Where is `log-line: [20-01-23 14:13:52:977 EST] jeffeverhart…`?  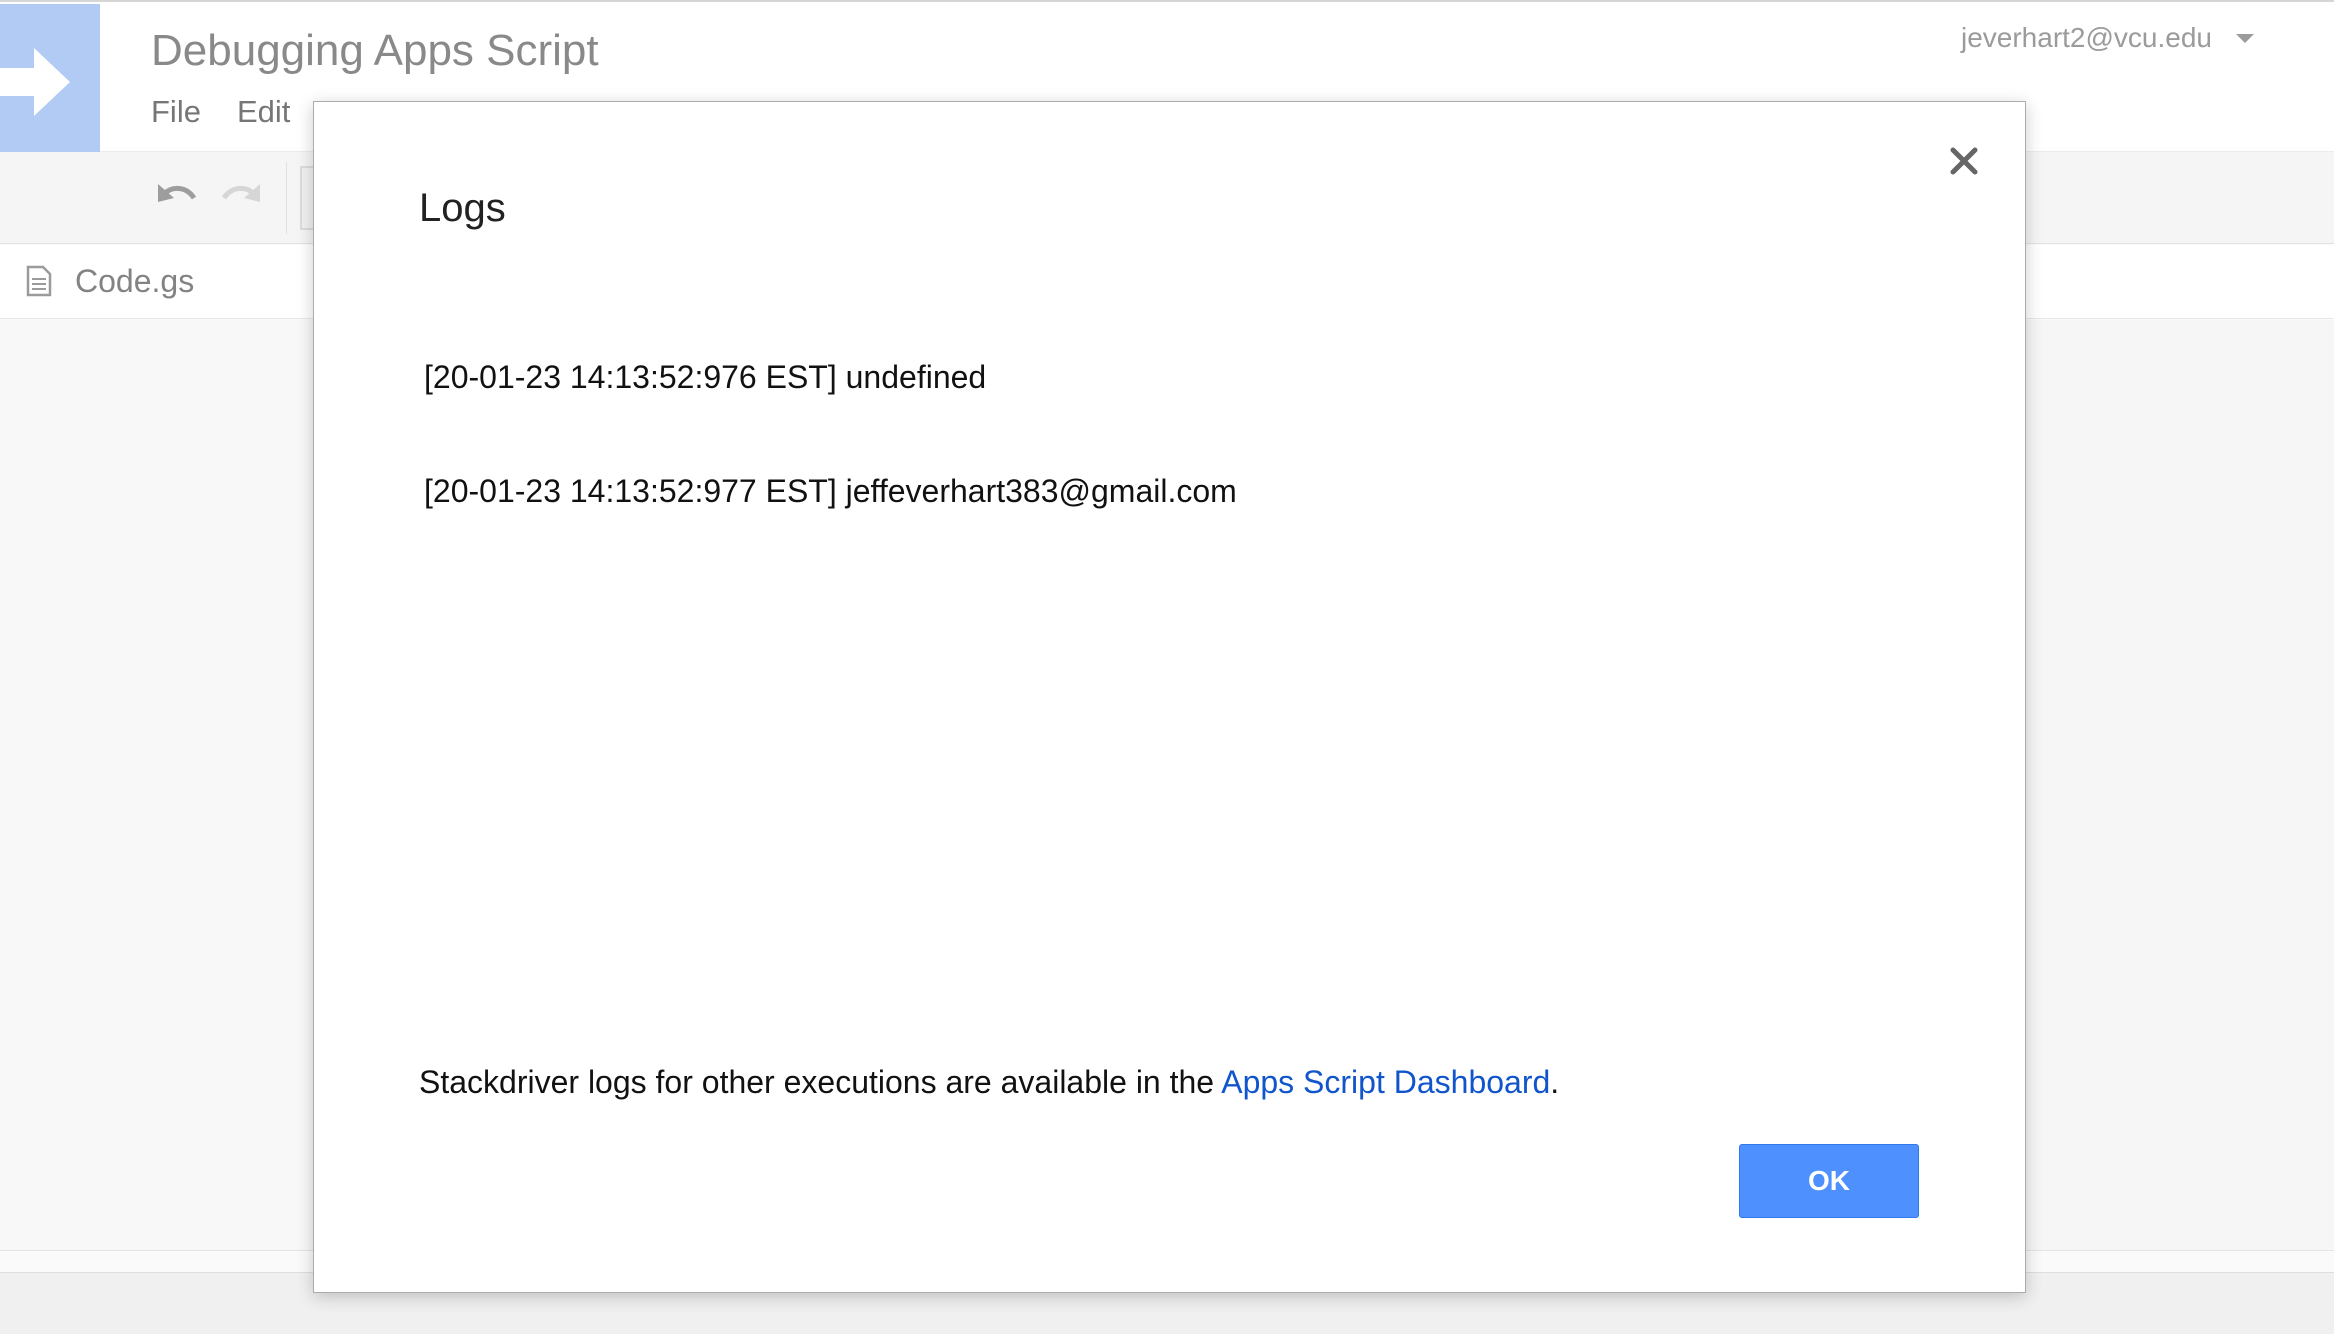 log-line: [20-01-23 14:13:52:977 EST] jeffeverhart… is located at coordinates (830, 491).